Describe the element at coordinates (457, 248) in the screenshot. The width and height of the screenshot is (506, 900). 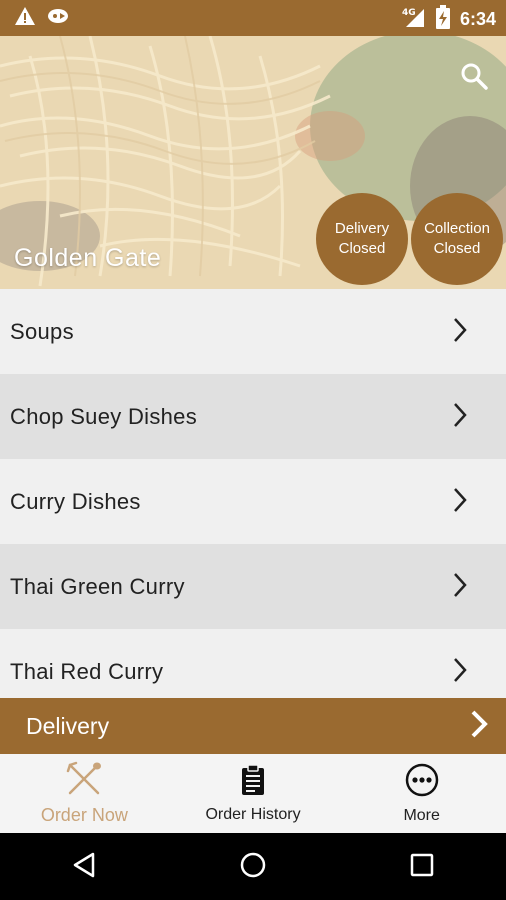
I see `collection-badge-line2: Closed` at that location.